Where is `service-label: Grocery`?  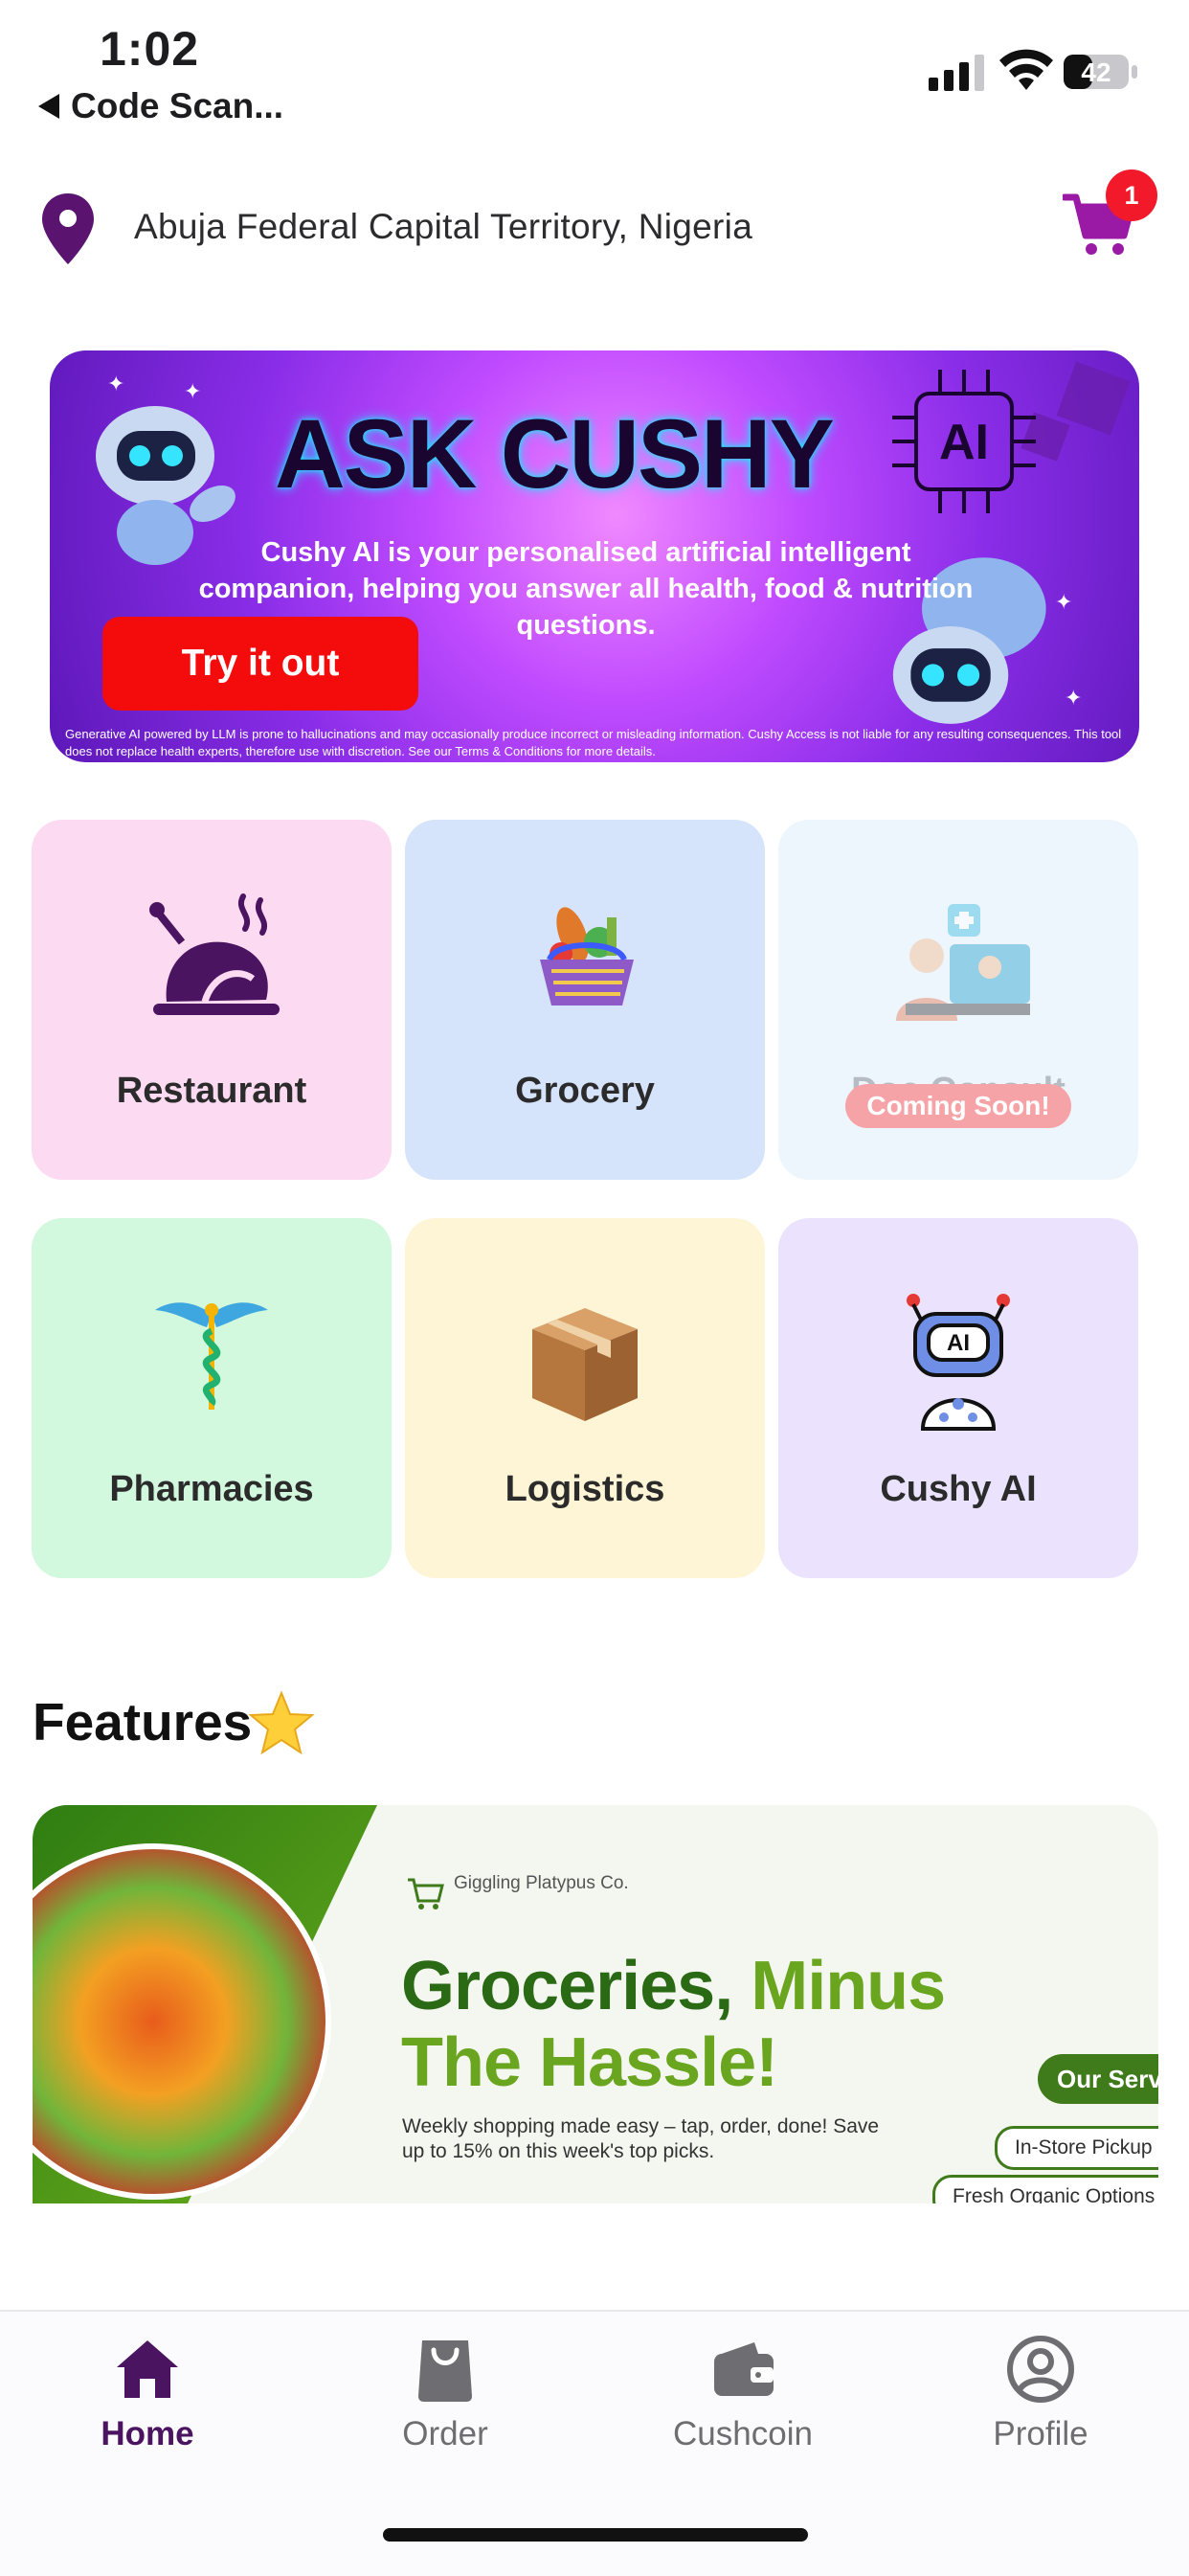
service-label: Grocery is located at coordinates (585, 1091).